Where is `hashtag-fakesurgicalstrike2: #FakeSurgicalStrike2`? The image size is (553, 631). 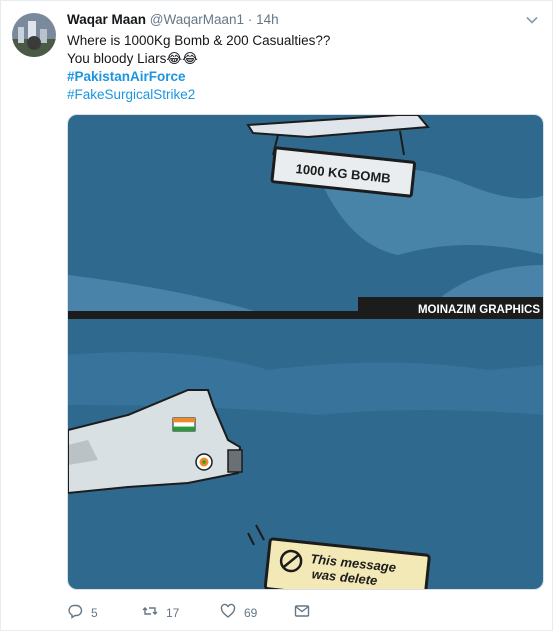 hashtag-fakesurgicalstrike2: #FakeSurgicalStrike2 is located at coordinates (302, 95).